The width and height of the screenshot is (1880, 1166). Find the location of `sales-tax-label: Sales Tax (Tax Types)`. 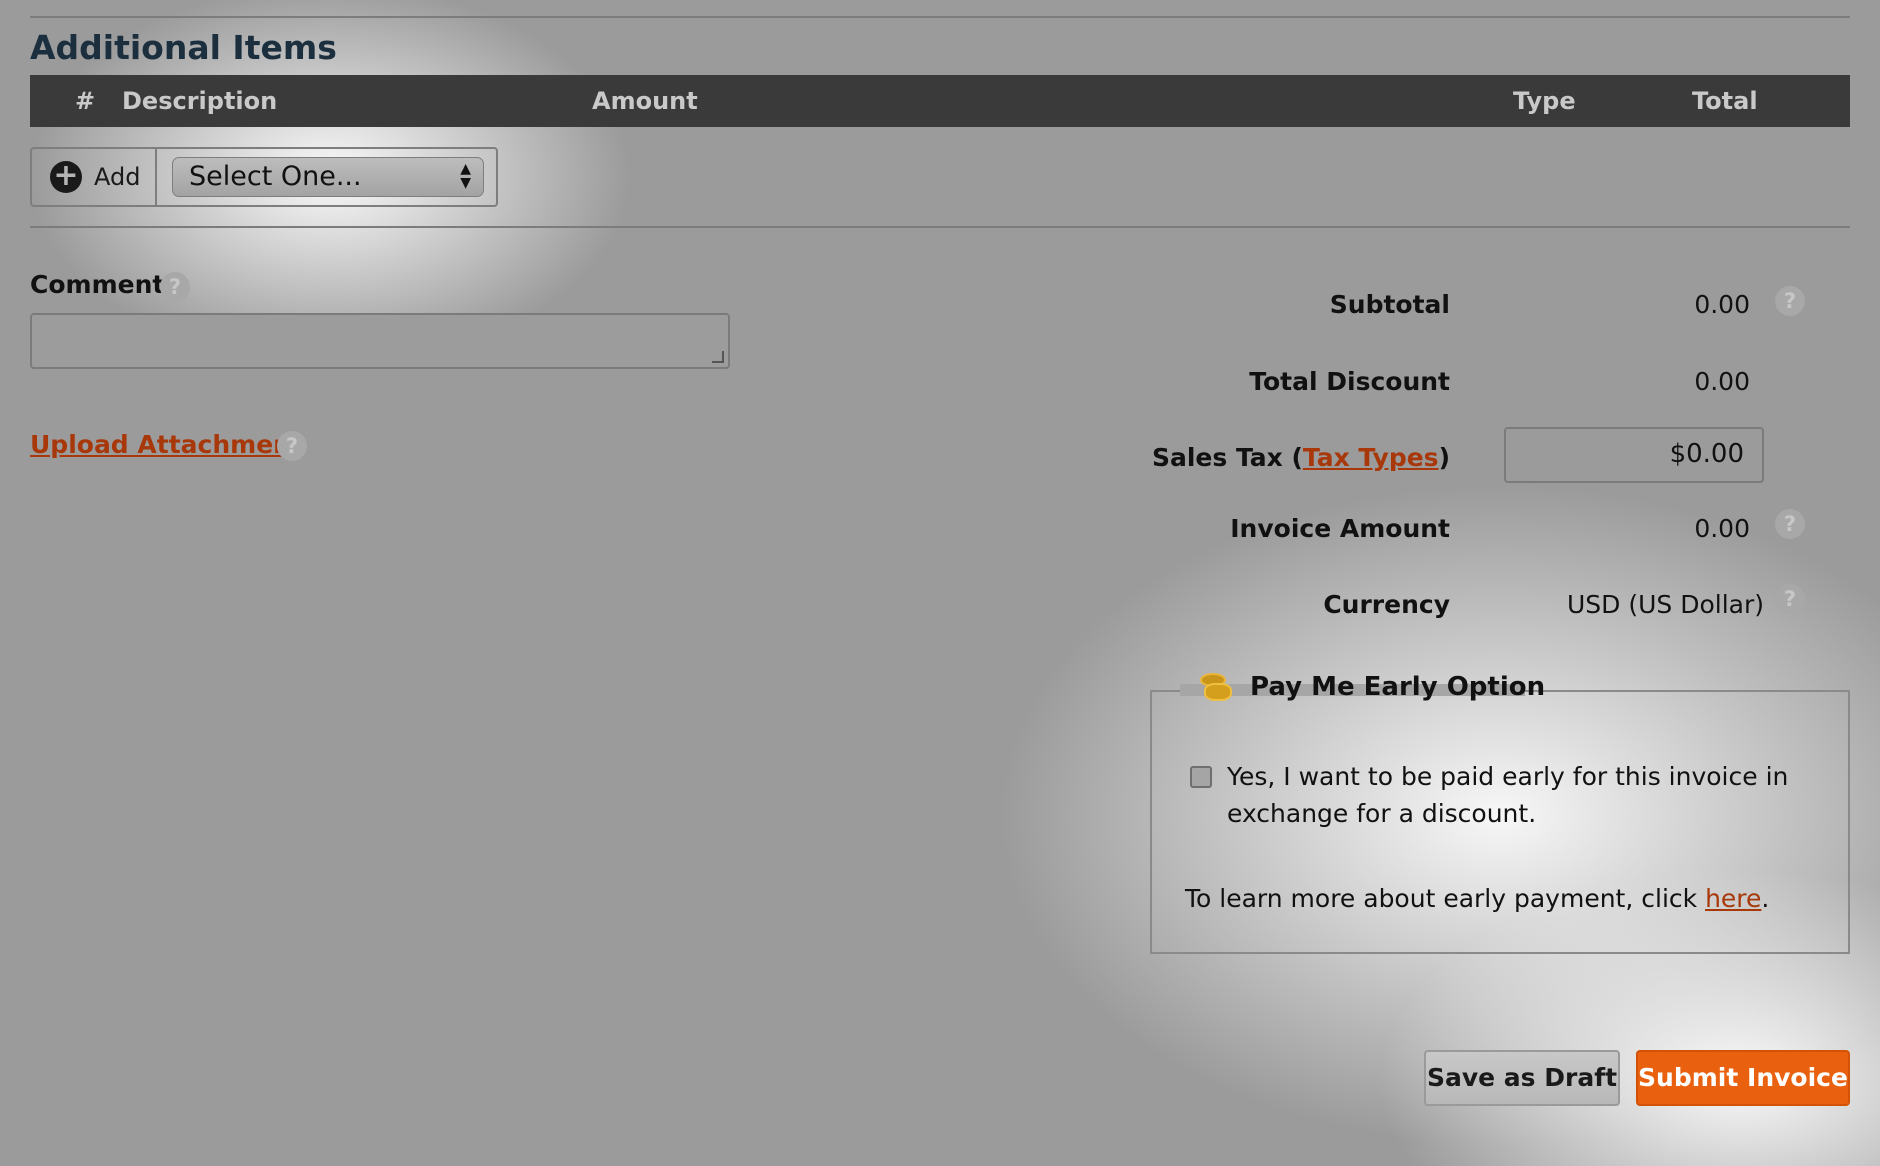

sales-tax-label: Sales Tax (Tax Types) is located at coordinates (1301, 457).